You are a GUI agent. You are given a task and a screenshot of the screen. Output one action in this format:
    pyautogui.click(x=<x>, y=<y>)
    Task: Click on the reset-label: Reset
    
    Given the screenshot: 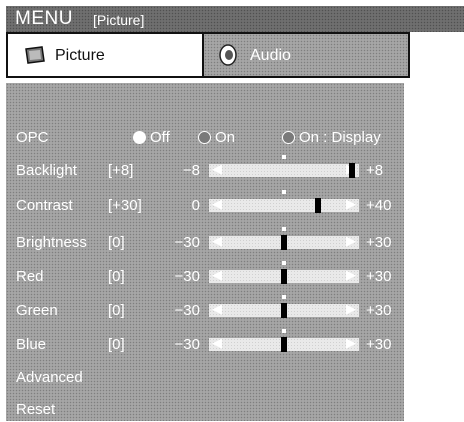 What is the action you would take?
    pyautogui.click(x=36, y=409)
    